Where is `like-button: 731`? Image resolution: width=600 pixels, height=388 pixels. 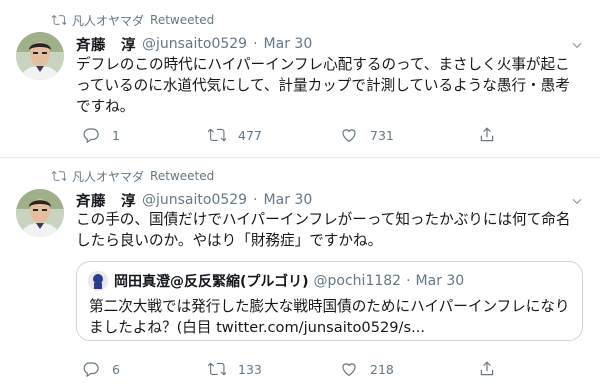
like-button: 731 is located at coordinates (367, 135).